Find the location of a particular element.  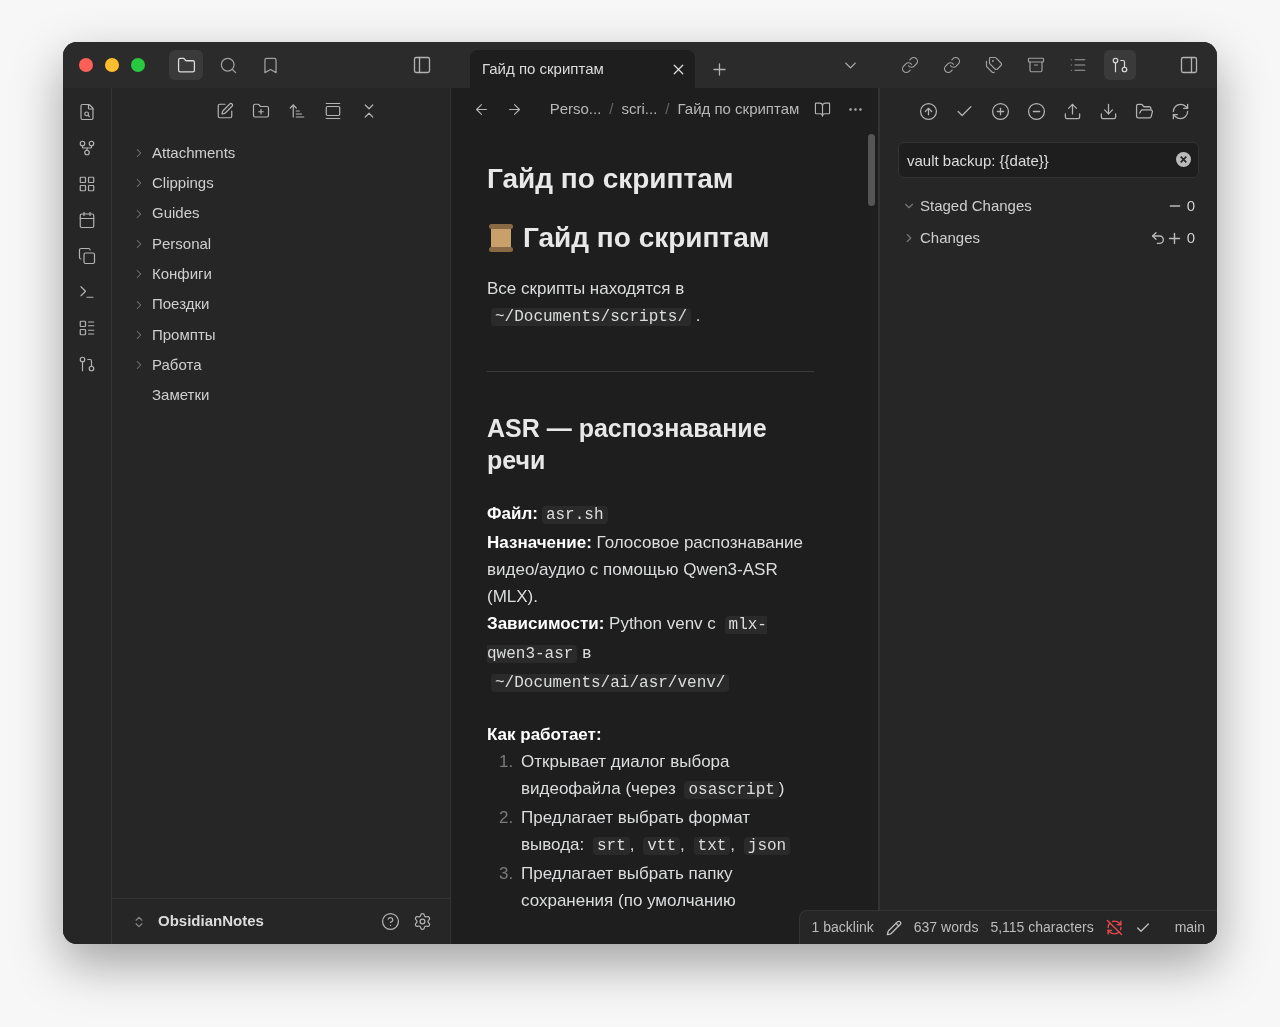

scrollbar-thumb is located at coordinates (871, 170).